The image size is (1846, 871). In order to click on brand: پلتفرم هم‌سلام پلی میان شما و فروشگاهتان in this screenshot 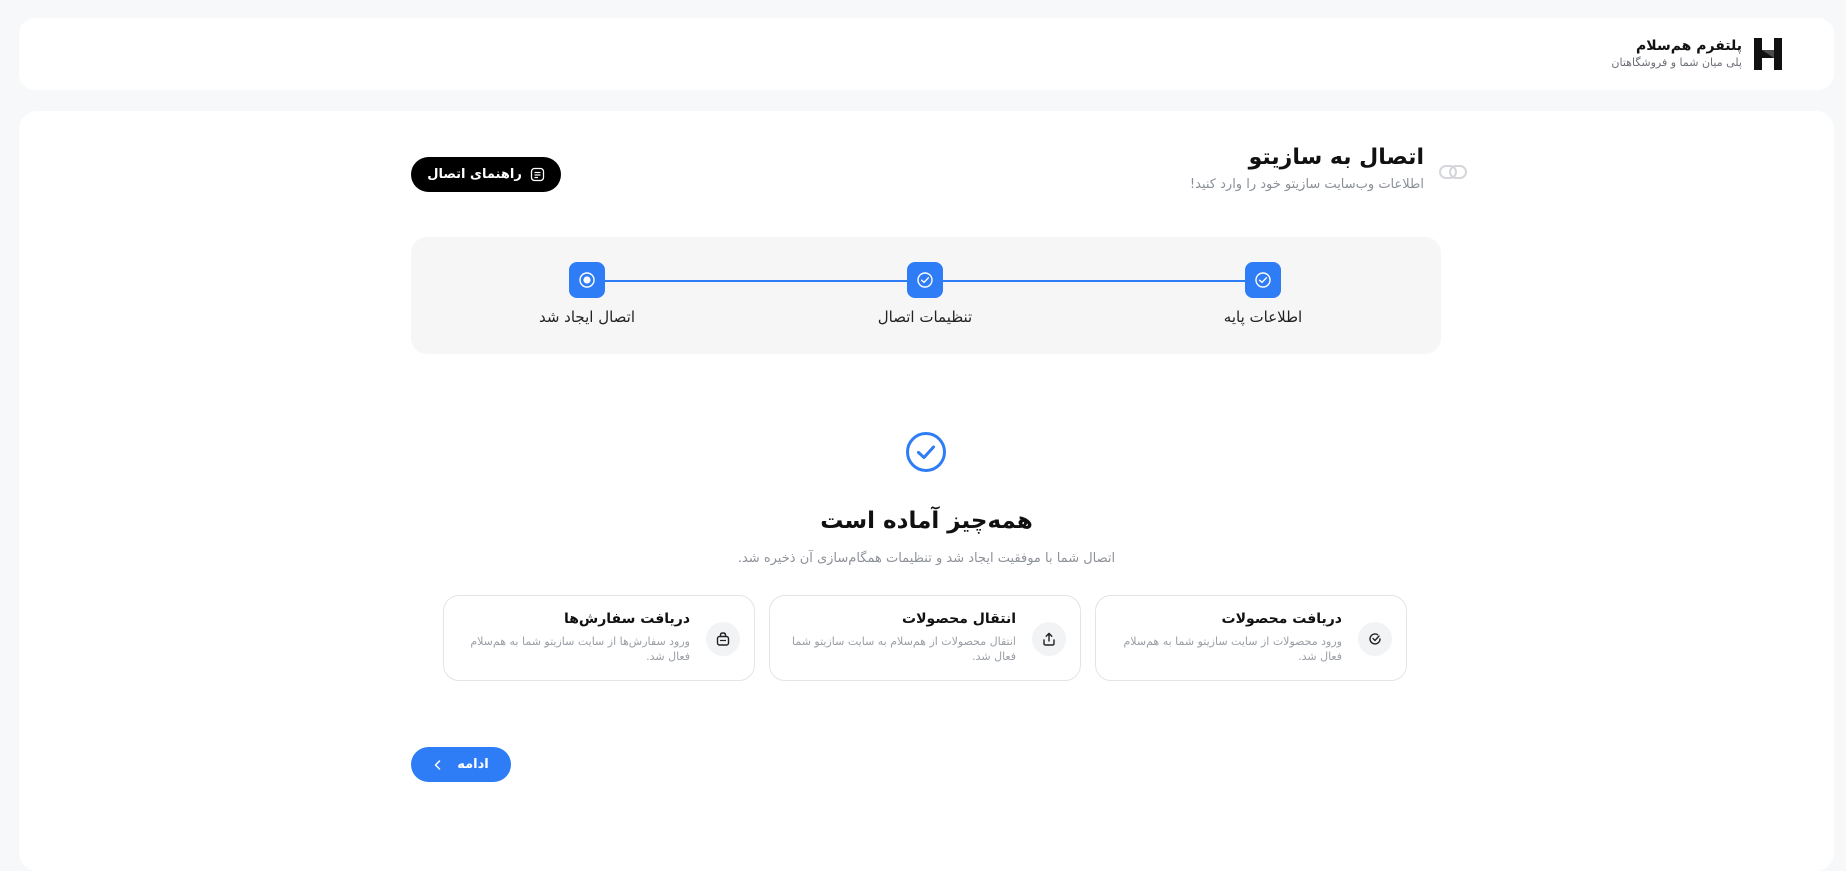, I will do `click(1697, 54)`.